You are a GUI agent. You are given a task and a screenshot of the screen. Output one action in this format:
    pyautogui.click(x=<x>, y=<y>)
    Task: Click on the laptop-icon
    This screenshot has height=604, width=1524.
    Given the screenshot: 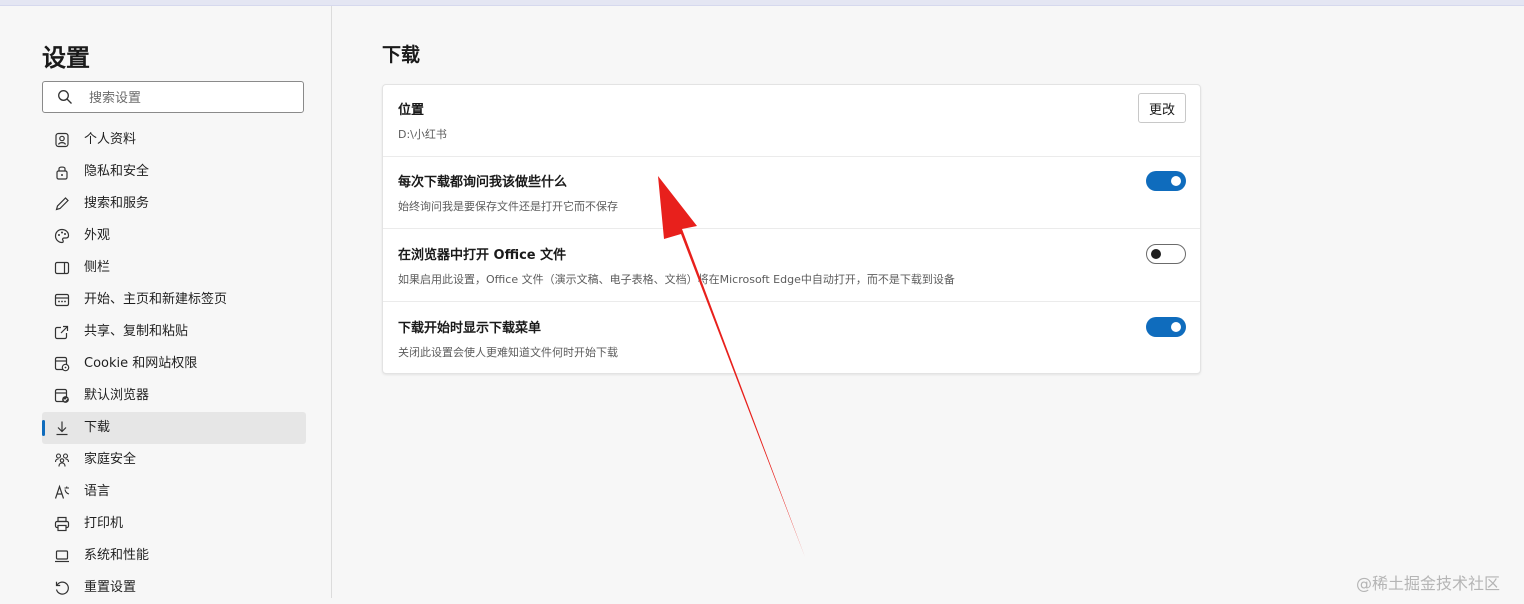 What is the action you would take?
    pyautogui.click(x=62, y=556)
    